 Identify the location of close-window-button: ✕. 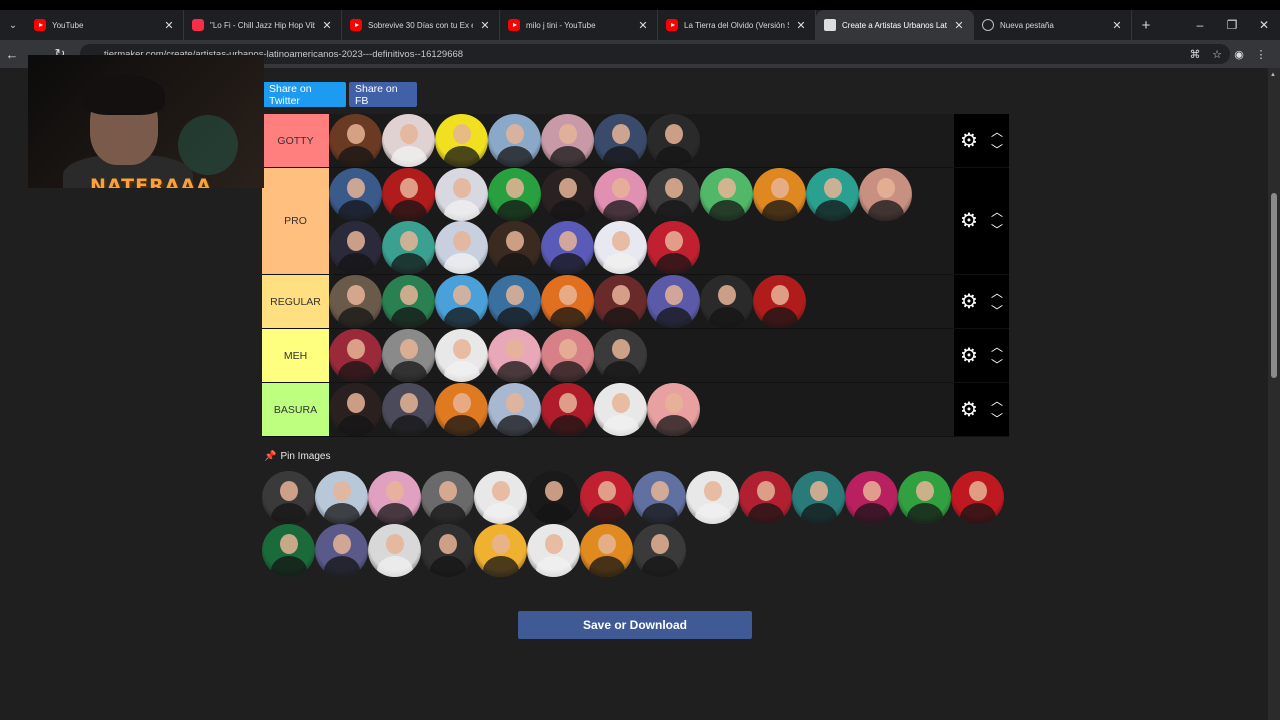
(1264, 25).